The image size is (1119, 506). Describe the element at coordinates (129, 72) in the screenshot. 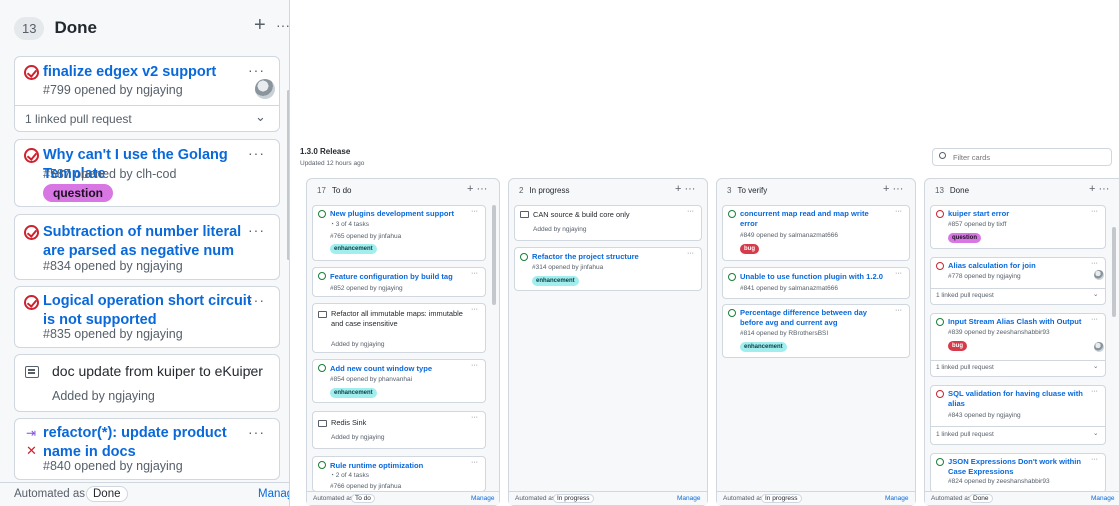

I see `card-title: finalize edgex v2 support` at that location.